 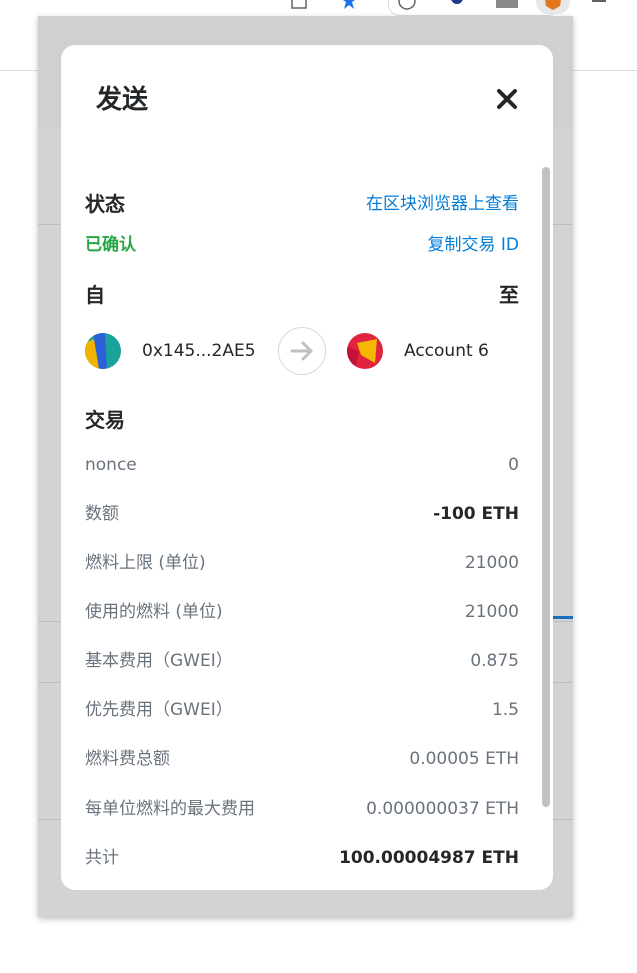 I want to click on detail-row: nonce 0, so click(x=302, y=465).